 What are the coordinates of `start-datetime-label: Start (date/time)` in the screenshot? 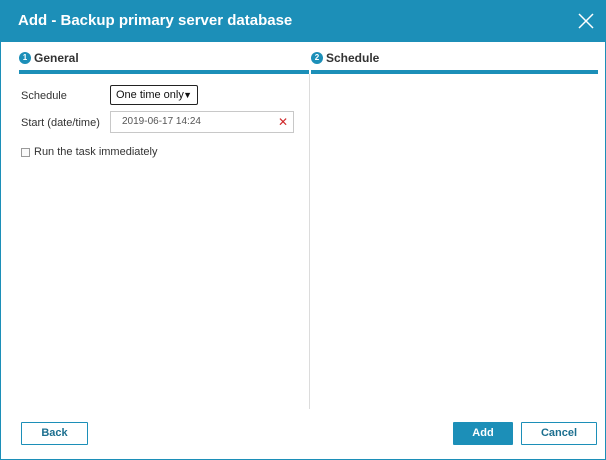 It's located at (60, 123).